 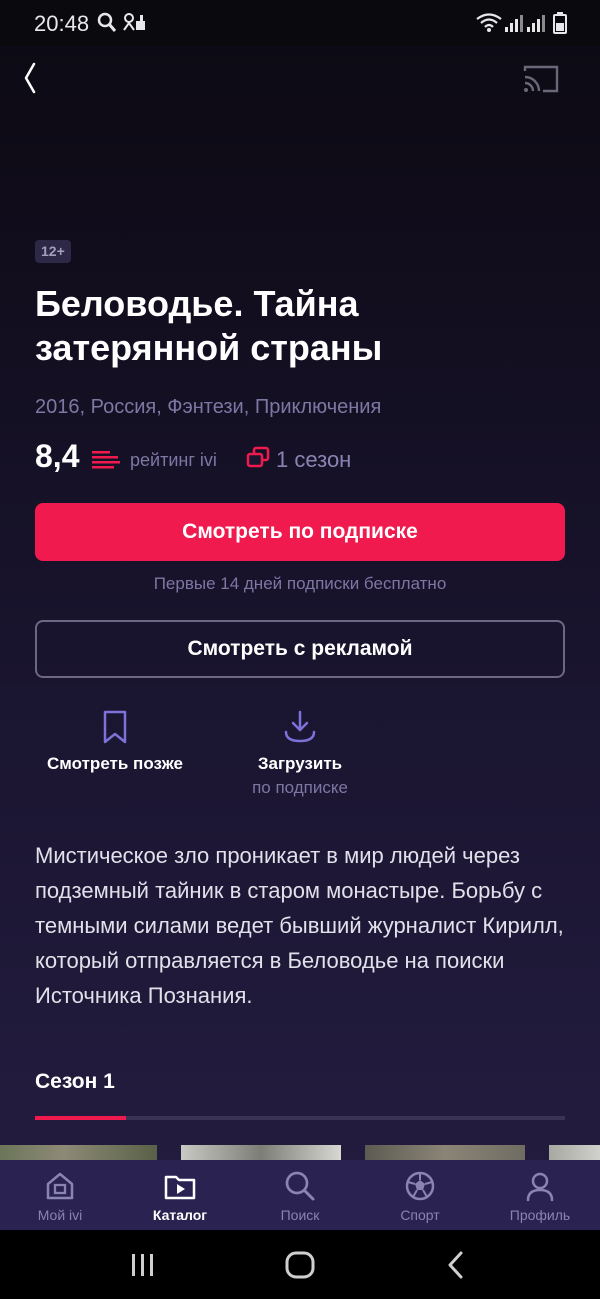 I want to click on search-icon, so click(x=300, y=1186).